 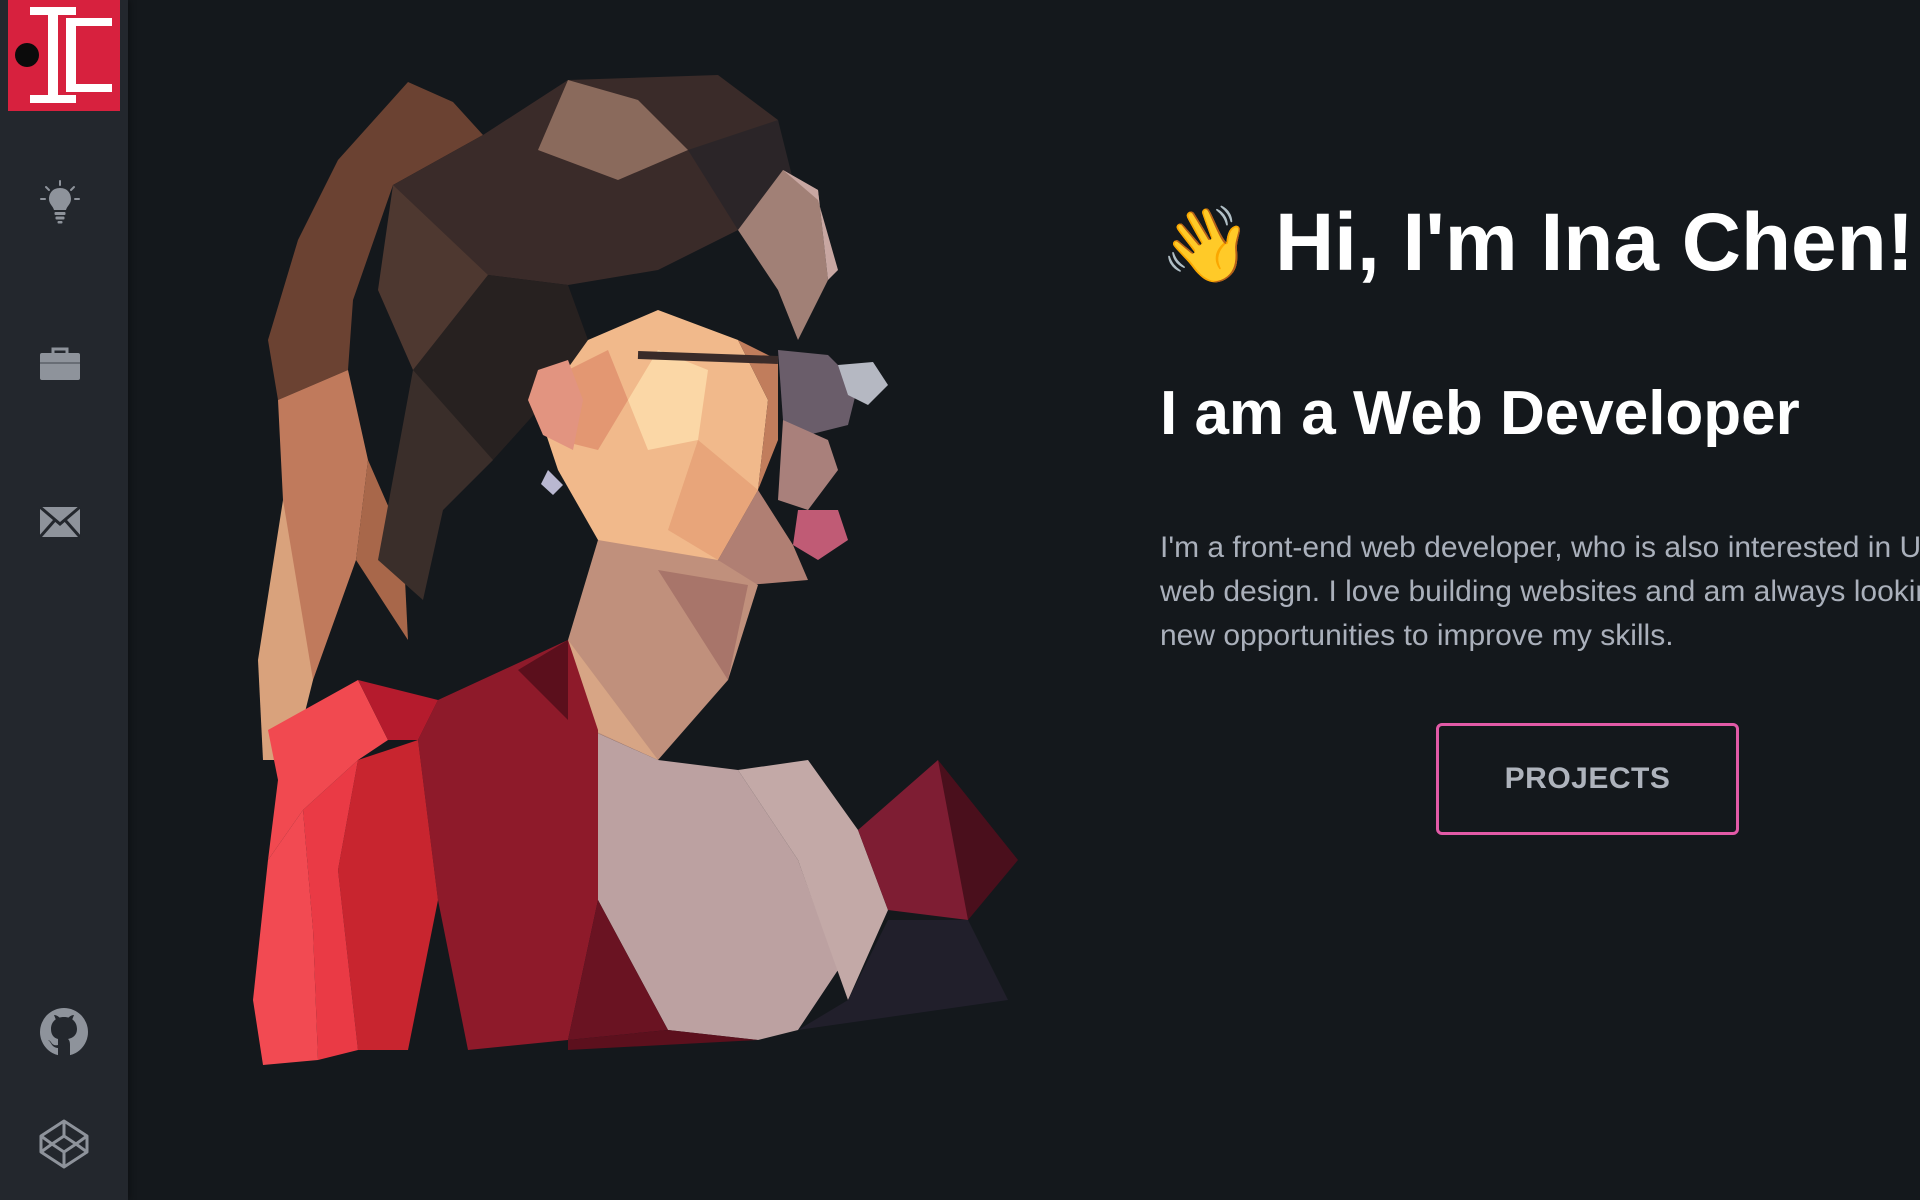 I want to click on waving-hand-icon: 👋, so click(x=1206, y=245).